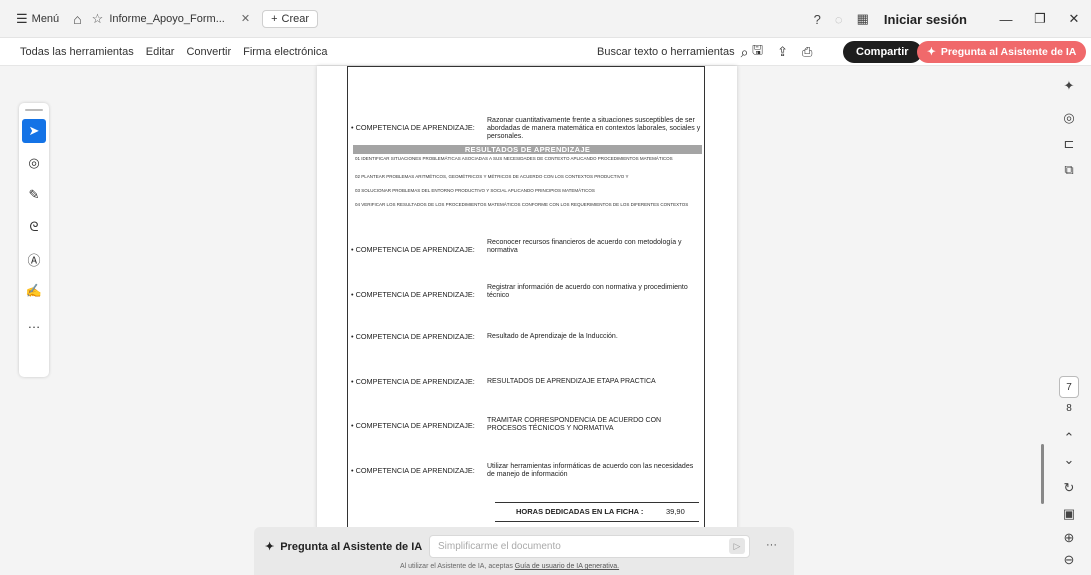 The width and height of the screenshot is (1091, 575). Describe the element at coordinates (580, 511) in the screenshot. I see `hours-label: HORAS DEDICADAS EN LA FICHA :` at that location.